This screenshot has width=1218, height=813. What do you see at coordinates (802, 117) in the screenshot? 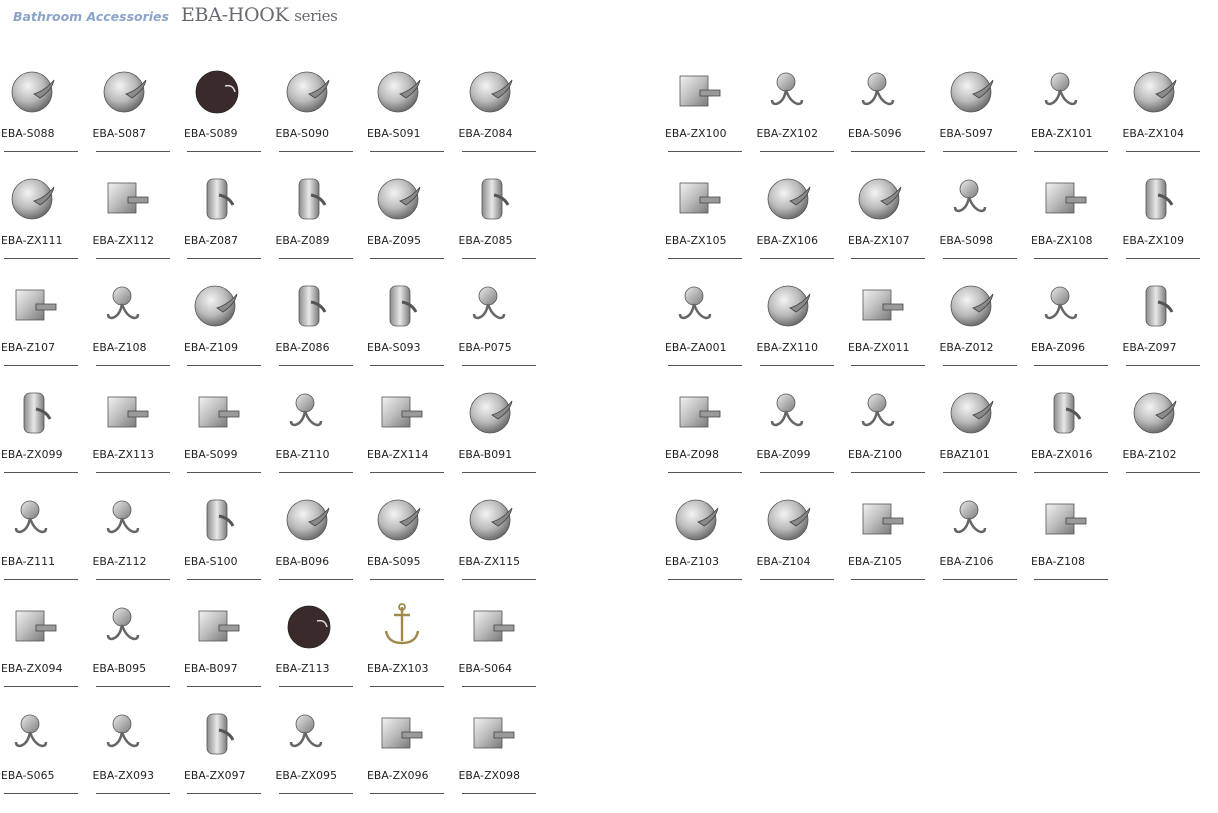
I see `product-item: EBA-ZX102` at bounding box center [802, 117].